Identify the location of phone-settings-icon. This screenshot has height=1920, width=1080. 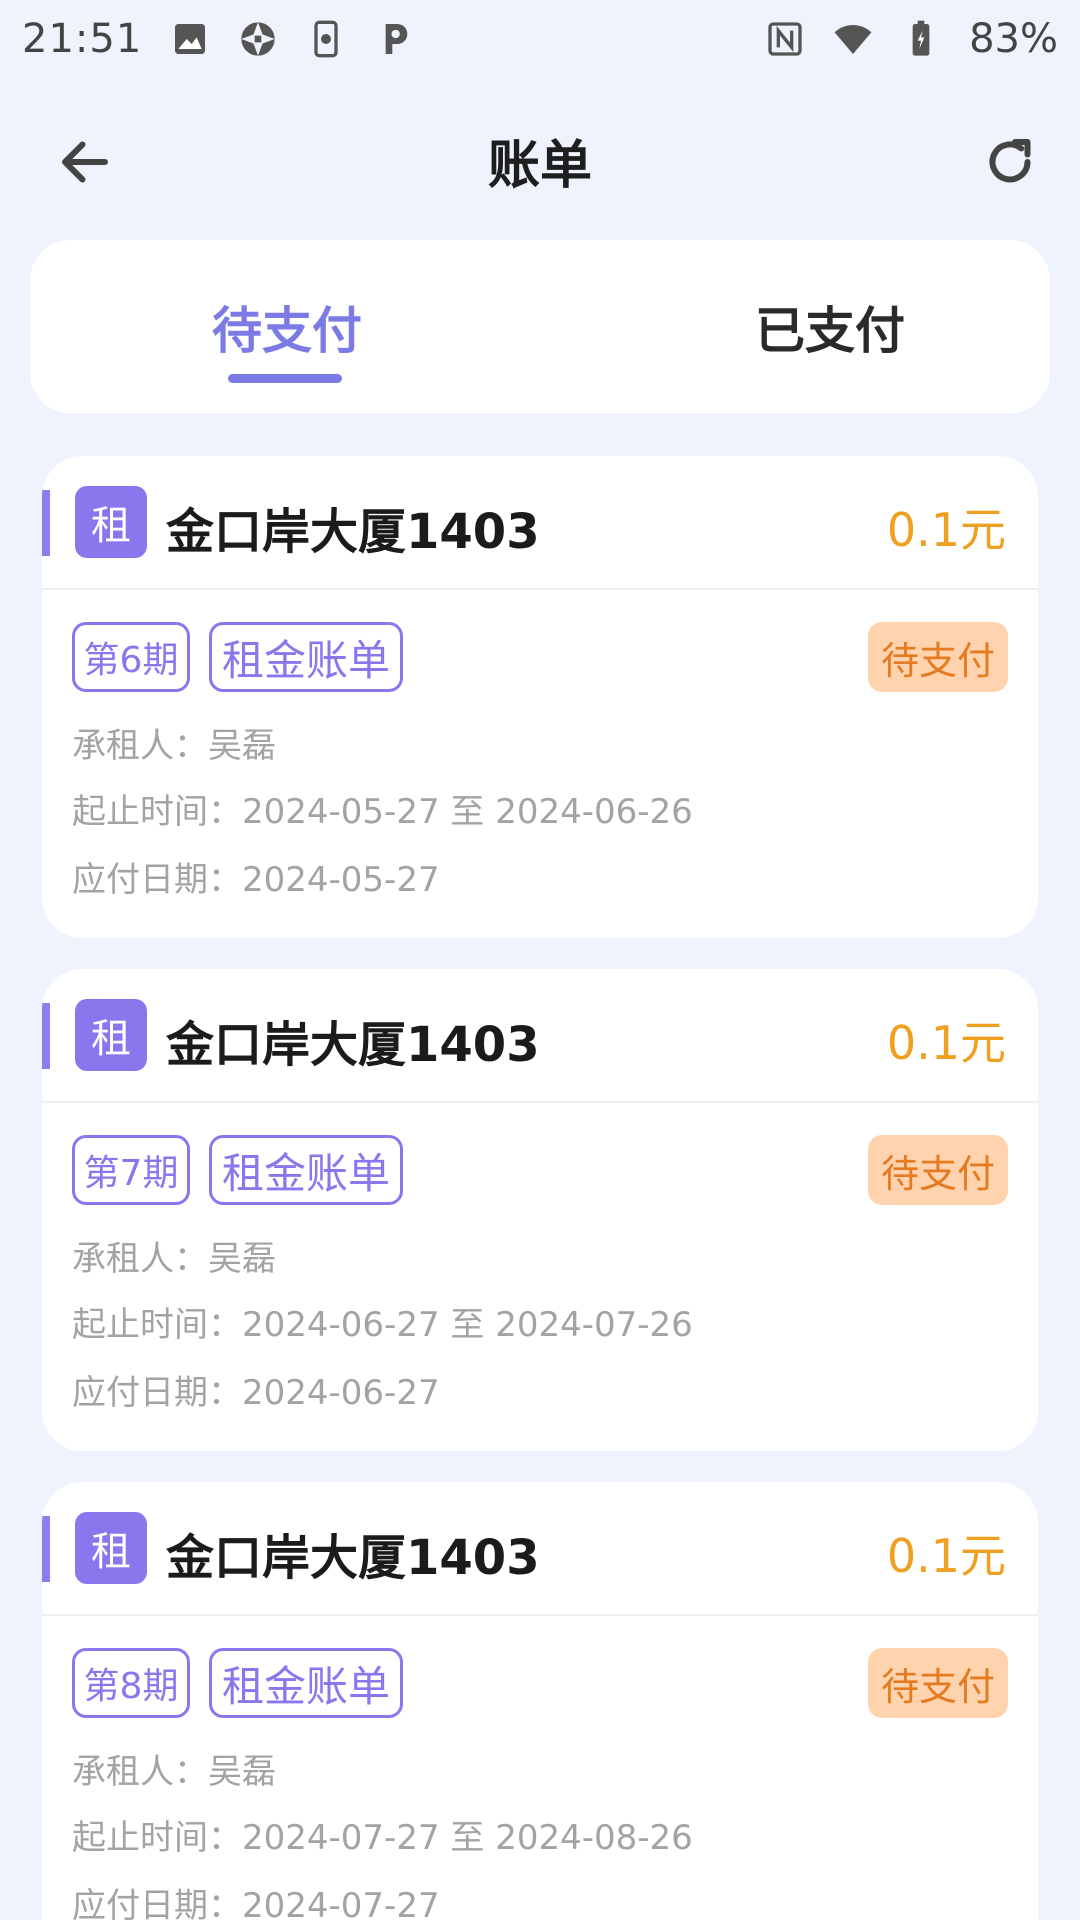
(326, 39).